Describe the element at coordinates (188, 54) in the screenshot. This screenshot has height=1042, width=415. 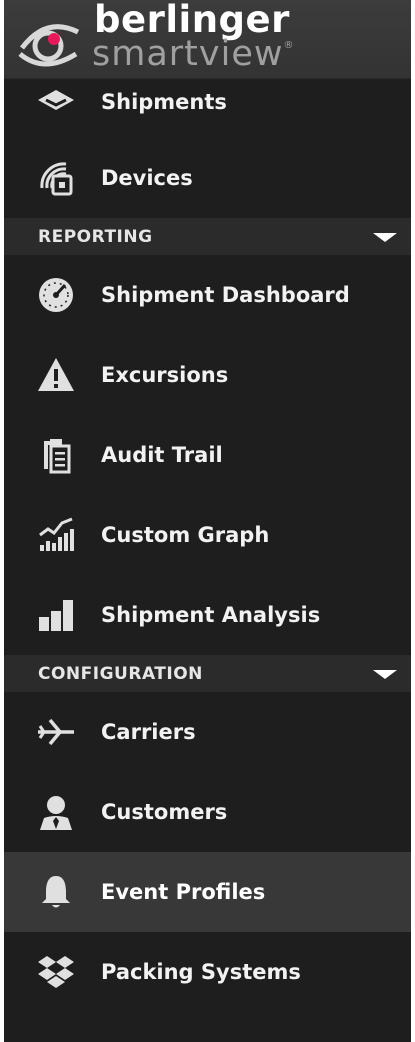
I see `product-name-text: smartview` at that location.